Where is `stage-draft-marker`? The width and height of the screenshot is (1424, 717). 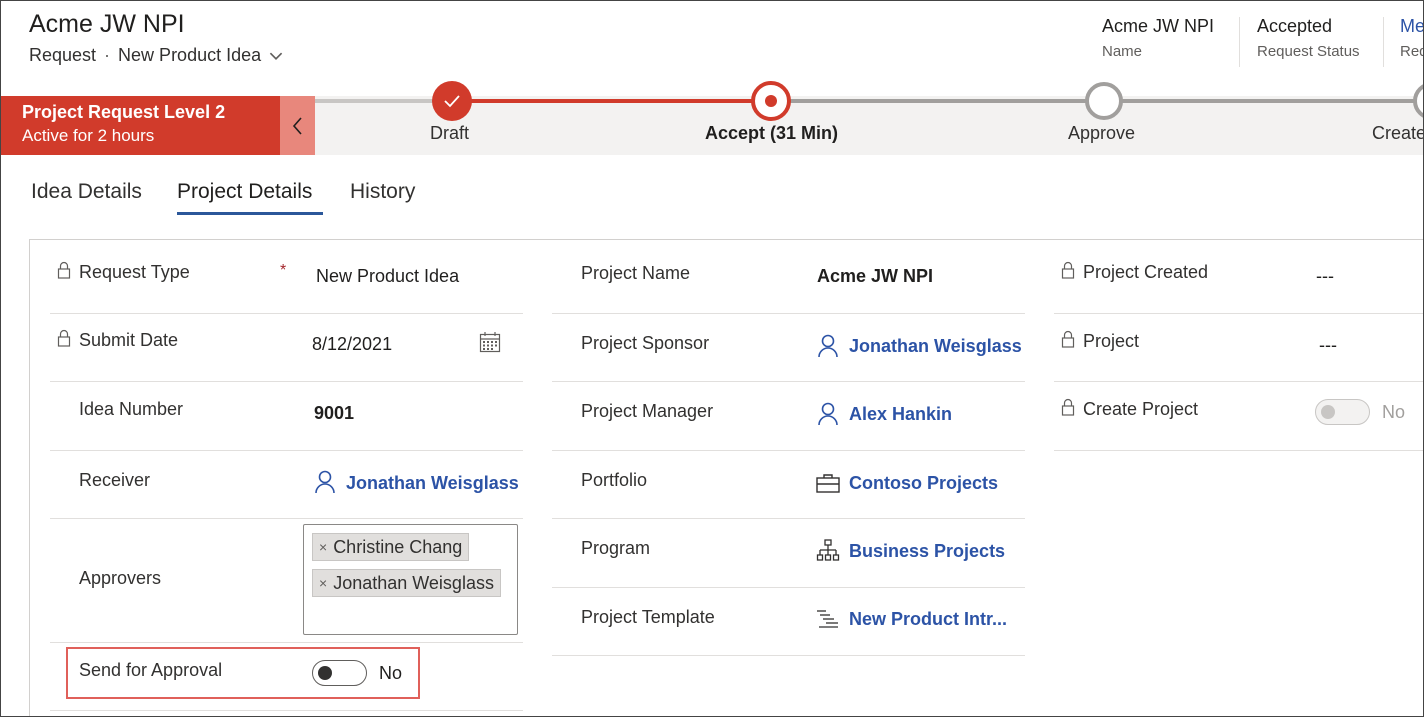
stage-draft-marker is located at coordinates (452, 101).